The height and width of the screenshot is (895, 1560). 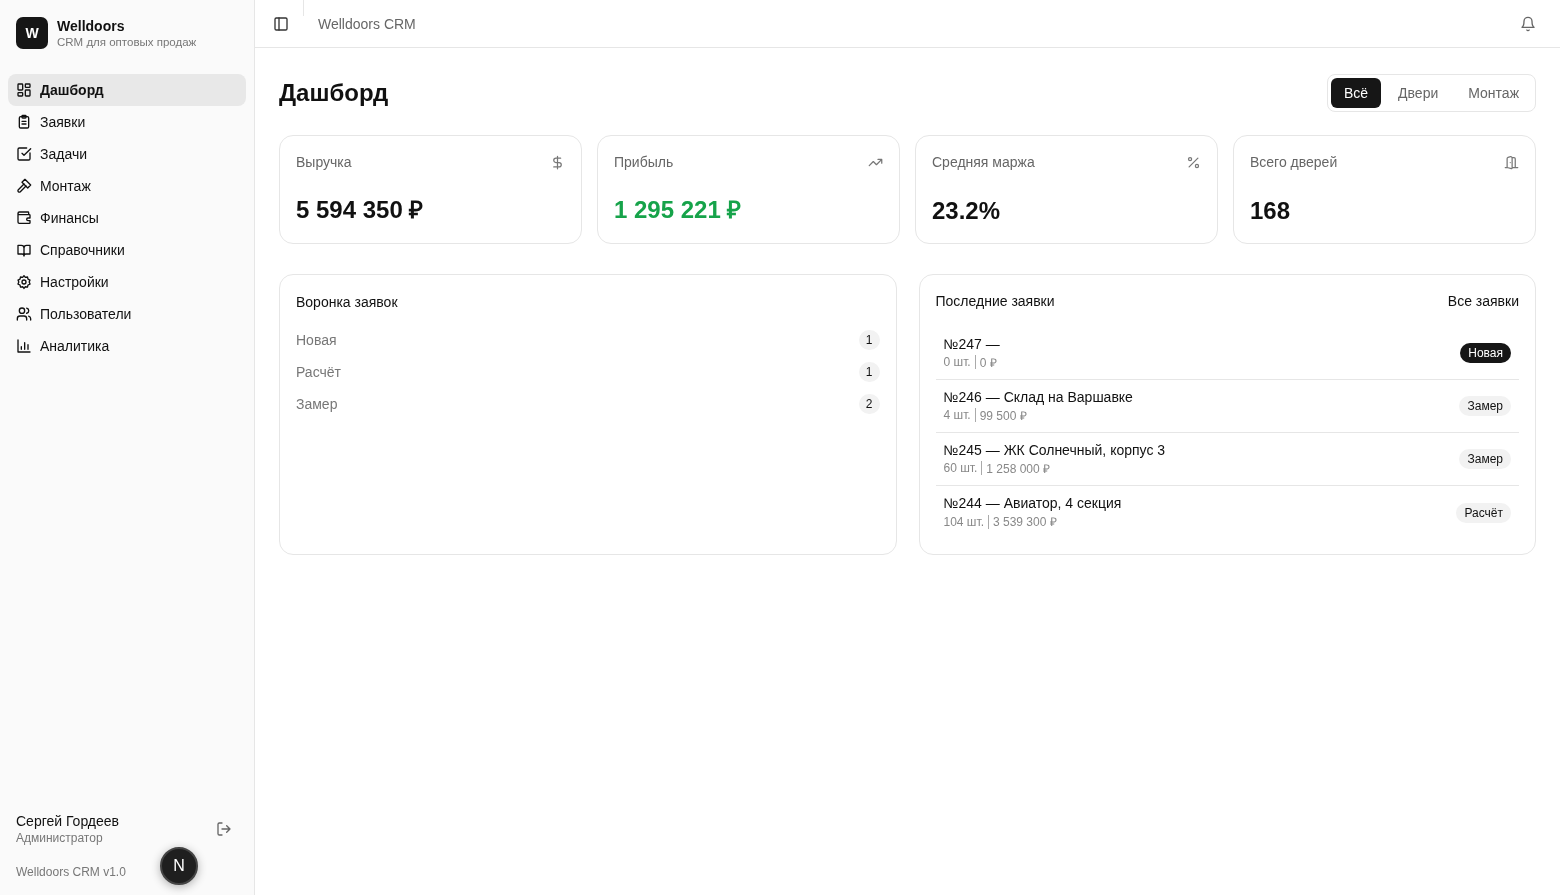 What do you see at coordinates (24, 154) in the screenshot?
I see `check-icon` at bounding box center [24, 154].